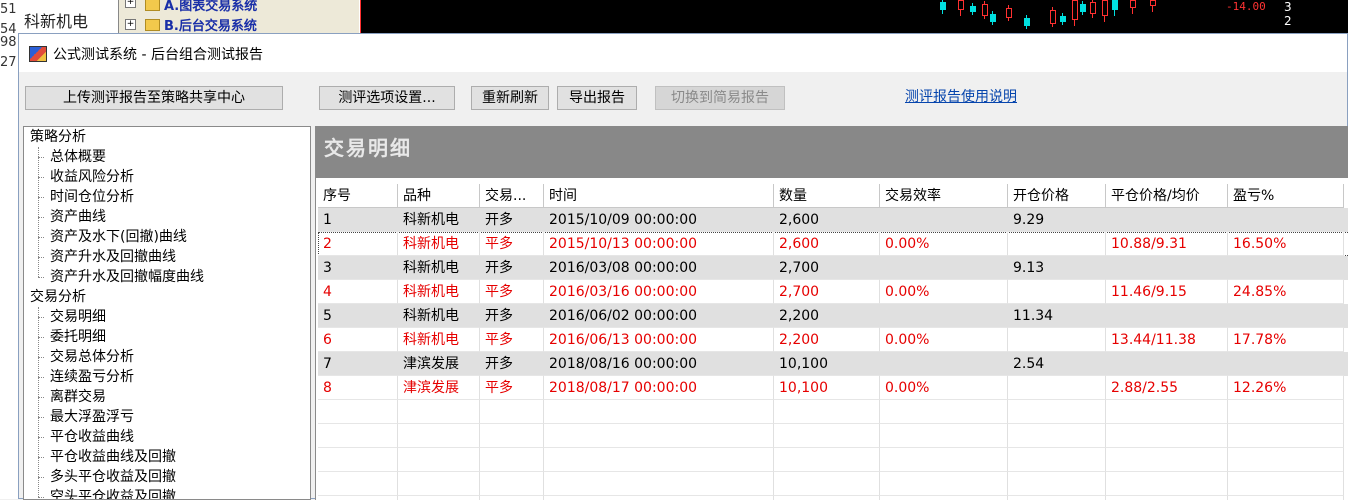 Image resolution: width=1348 pixels, height=500 pixels. I want to click on nav-item: 时间仓位分析, so click(92, 197).